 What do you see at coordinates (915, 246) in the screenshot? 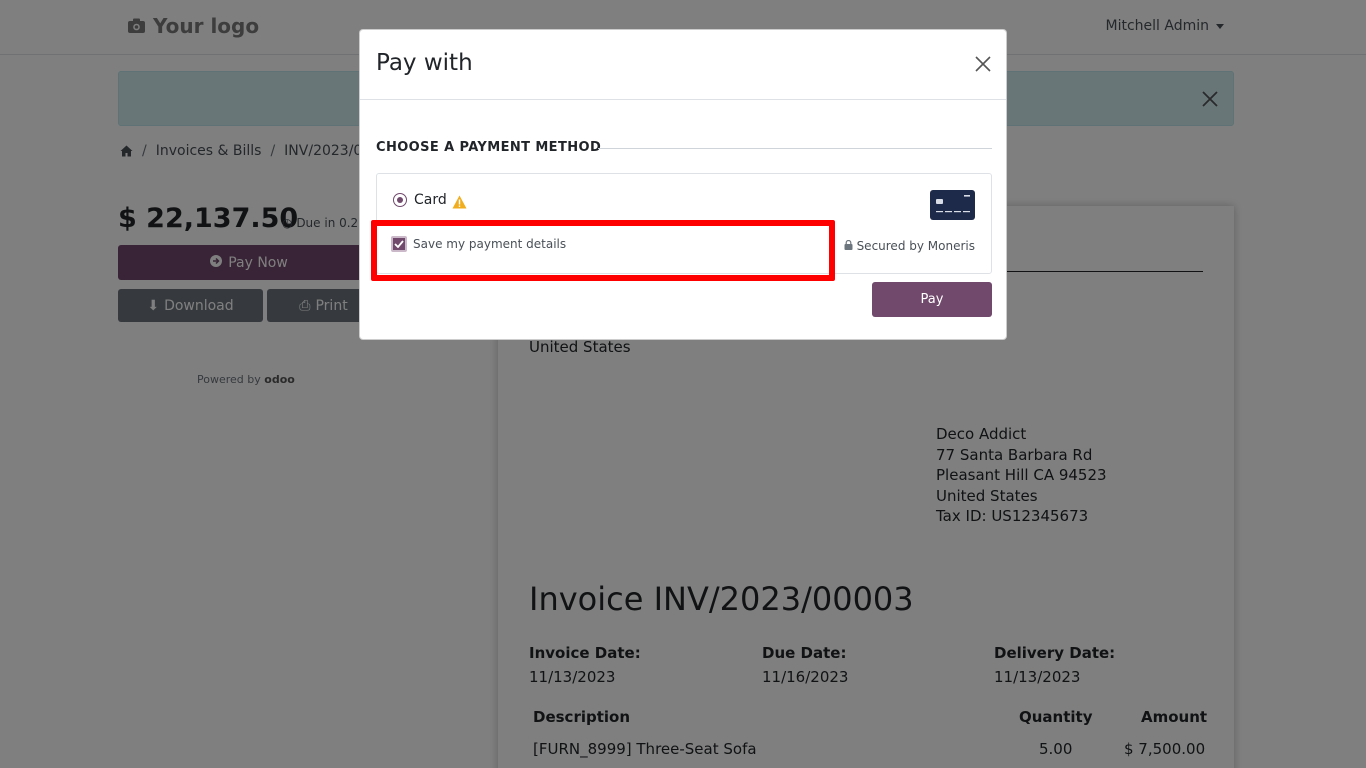
I see `secured-text: Secured by Moneris` at bounding box center [915, 246].